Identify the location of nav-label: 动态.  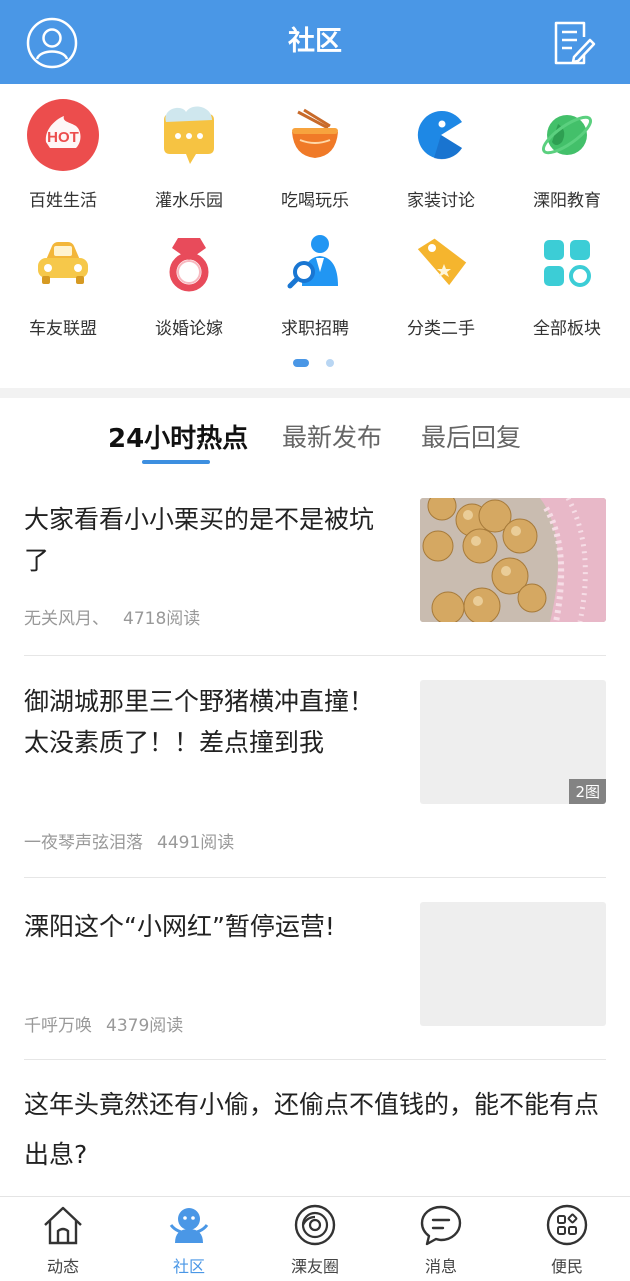
(62, 1266).